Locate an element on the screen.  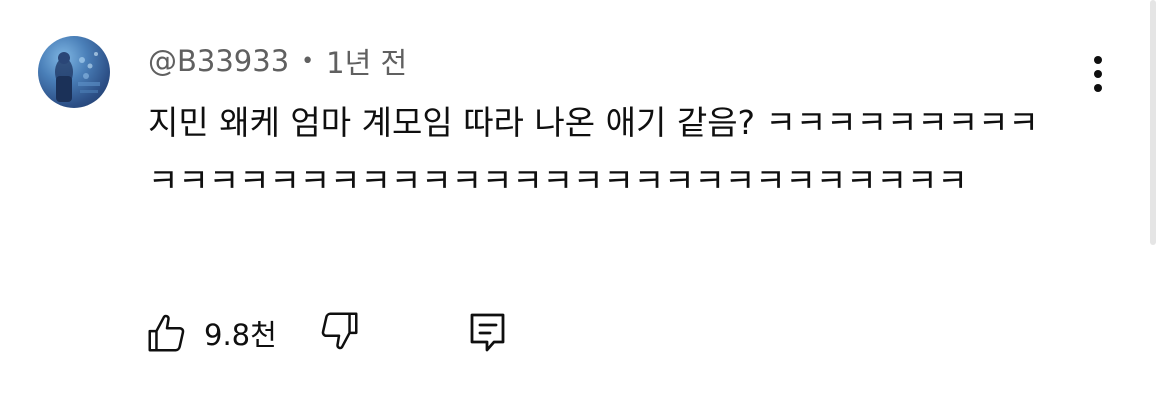
avatar is located at coordinates (74, 72).